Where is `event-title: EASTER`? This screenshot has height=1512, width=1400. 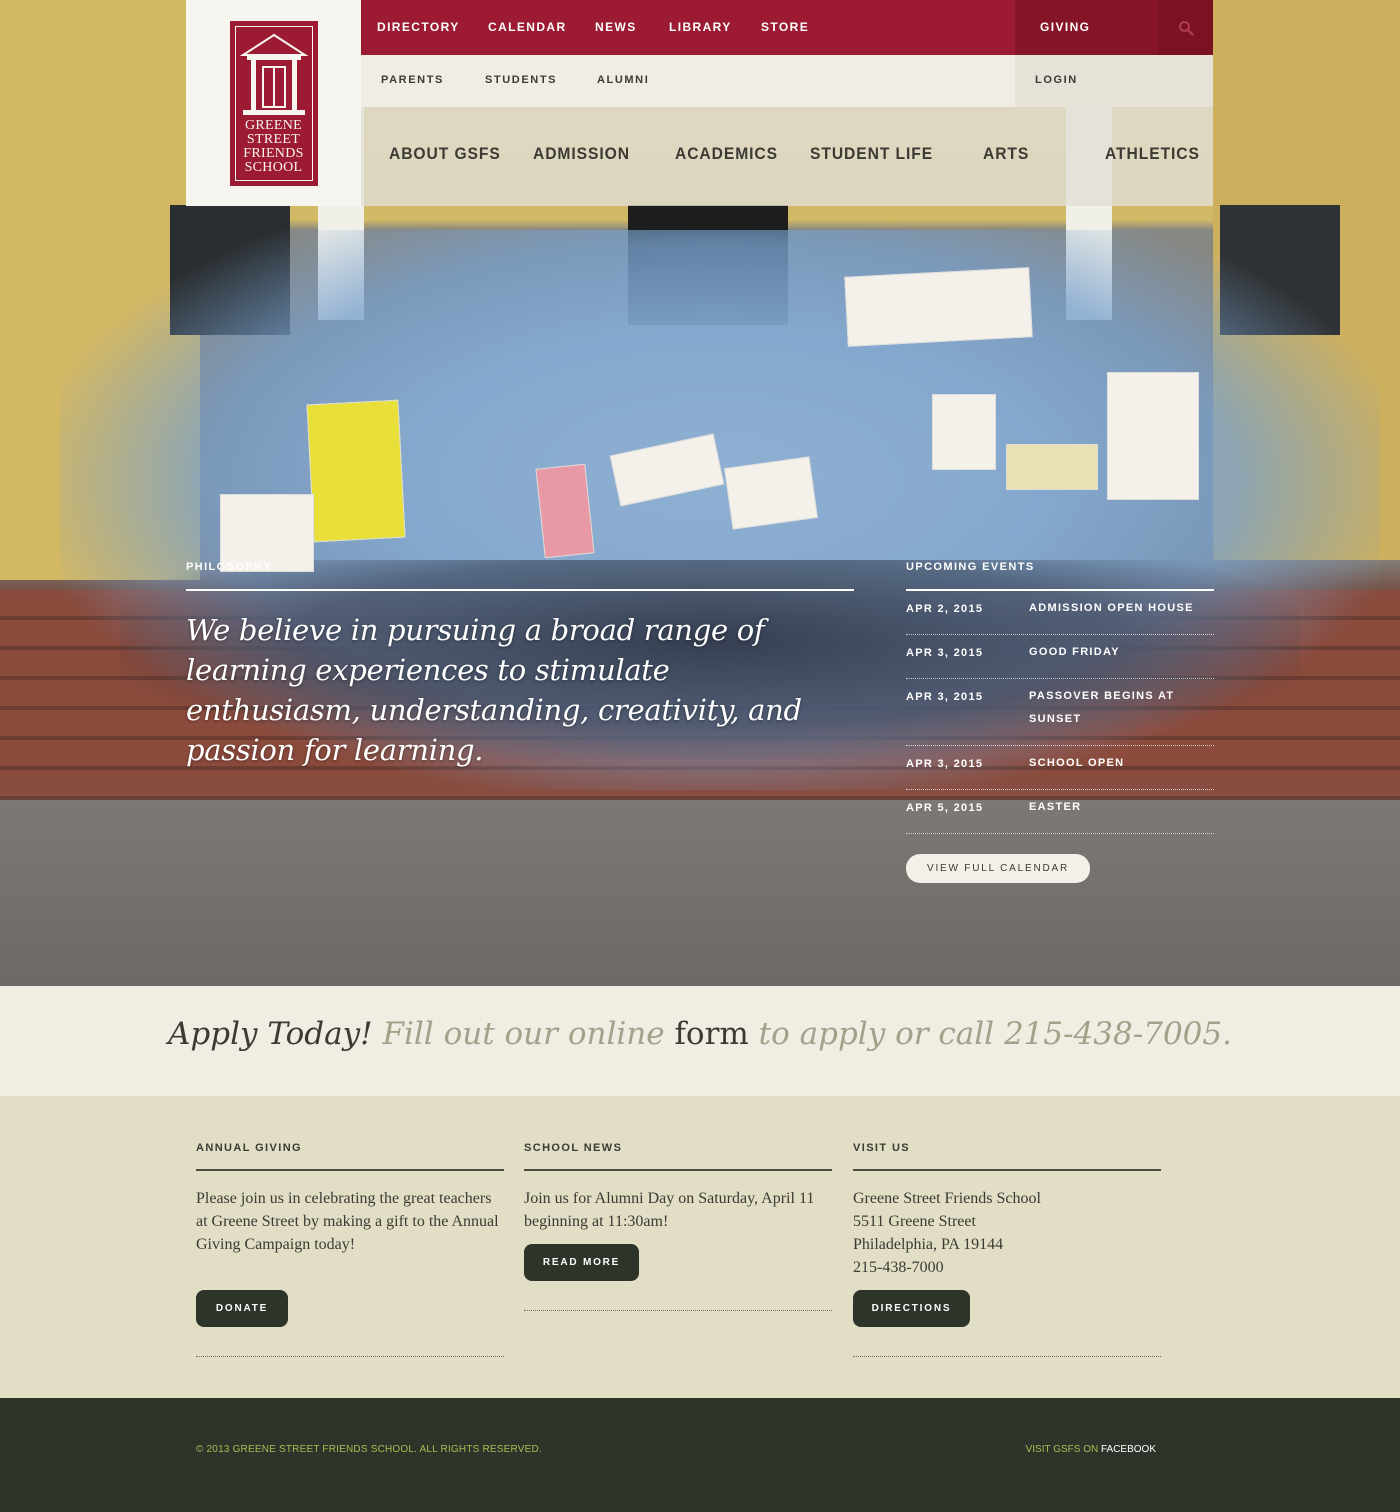
event-title: EASTER is located at coordinates (1055, 807).